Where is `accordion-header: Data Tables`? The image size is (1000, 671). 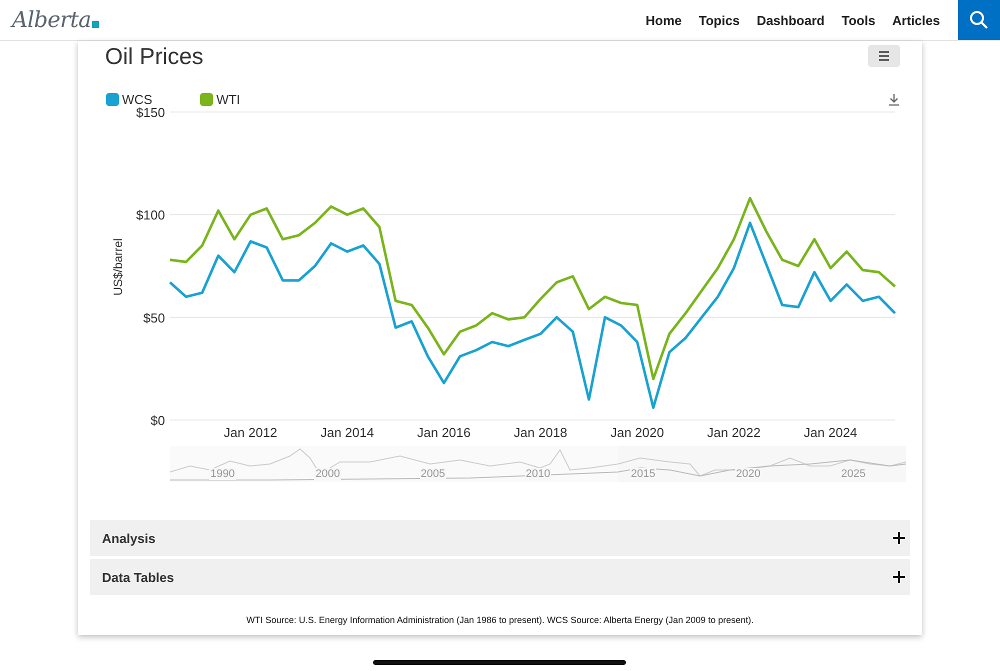
accordion-header: Data Tables is located at coordinates (500, 577).